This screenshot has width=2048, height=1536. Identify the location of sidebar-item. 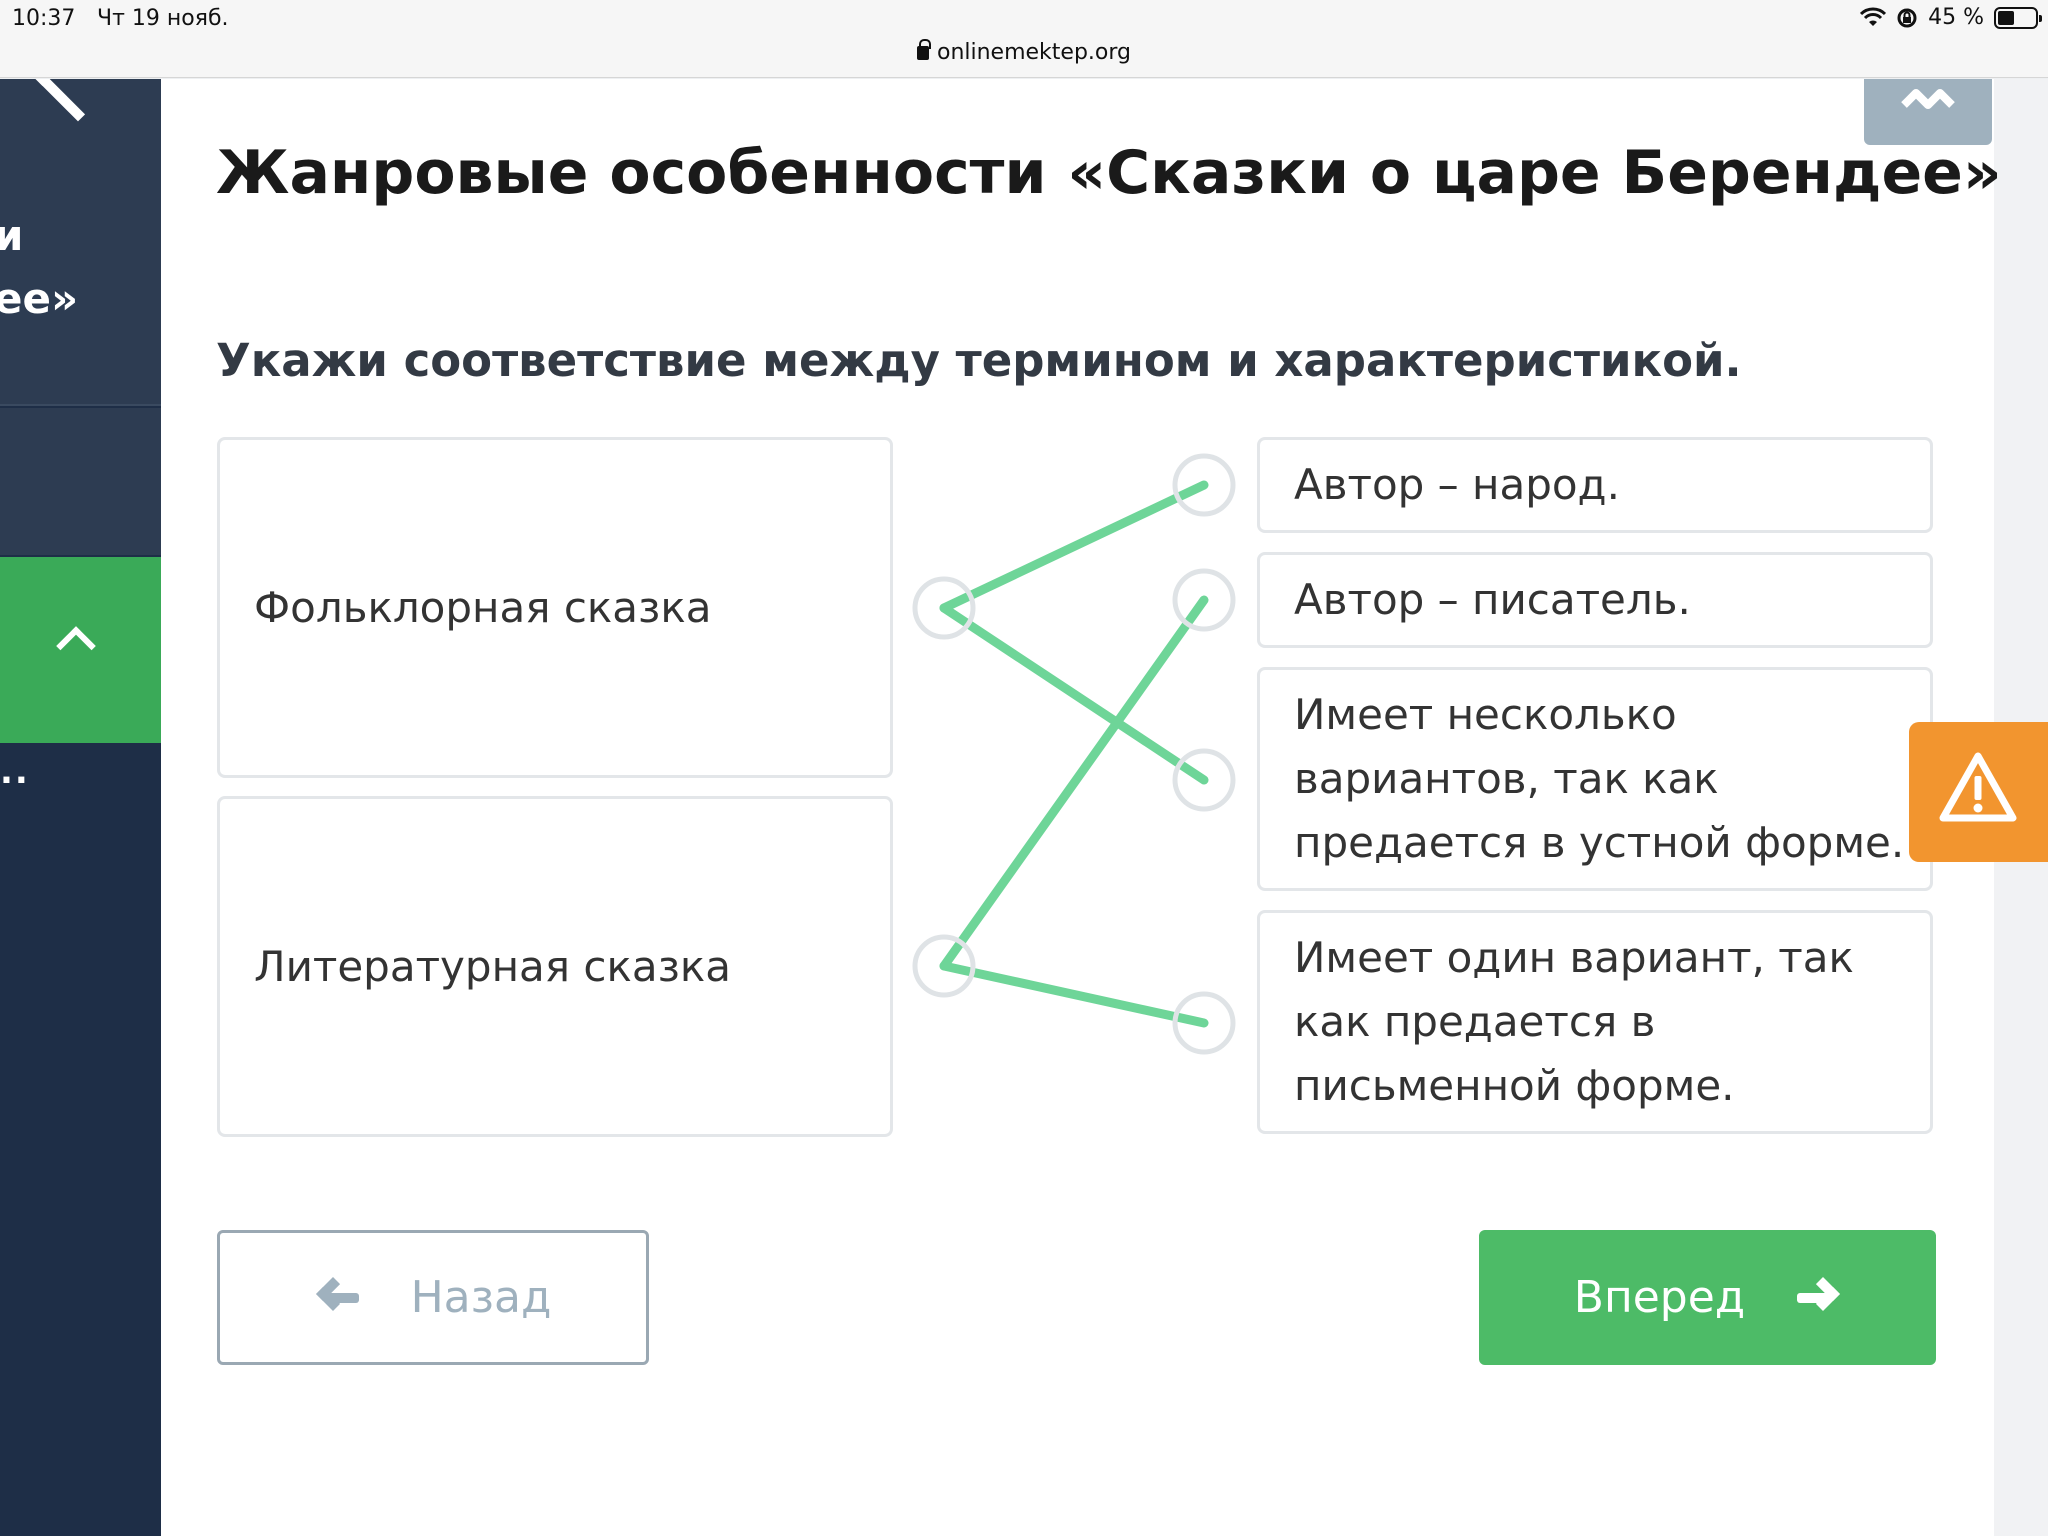
(80, 481).